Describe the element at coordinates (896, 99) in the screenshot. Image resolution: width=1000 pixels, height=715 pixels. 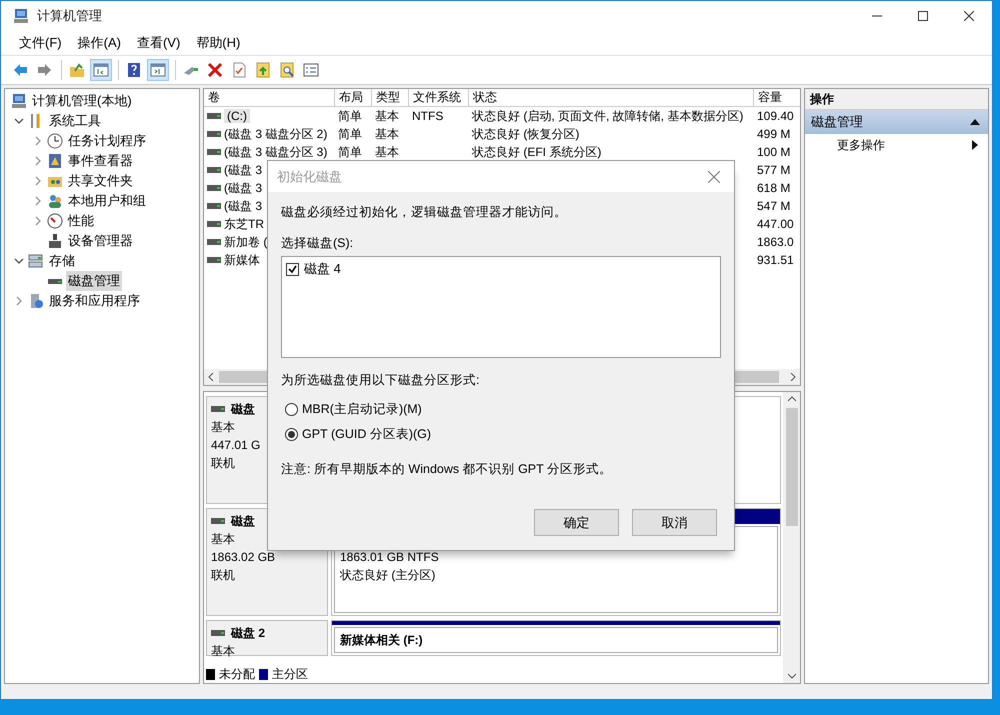
I see `actions-header: 操作` at that location.